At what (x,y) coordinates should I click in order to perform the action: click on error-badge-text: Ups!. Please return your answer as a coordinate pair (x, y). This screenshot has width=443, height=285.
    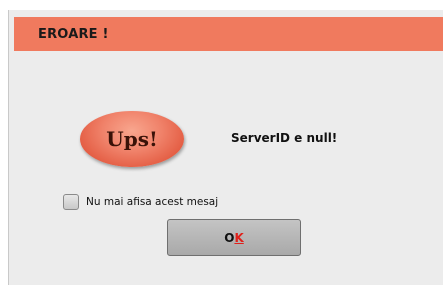
    Looking at the image, I should click on (132, 139).